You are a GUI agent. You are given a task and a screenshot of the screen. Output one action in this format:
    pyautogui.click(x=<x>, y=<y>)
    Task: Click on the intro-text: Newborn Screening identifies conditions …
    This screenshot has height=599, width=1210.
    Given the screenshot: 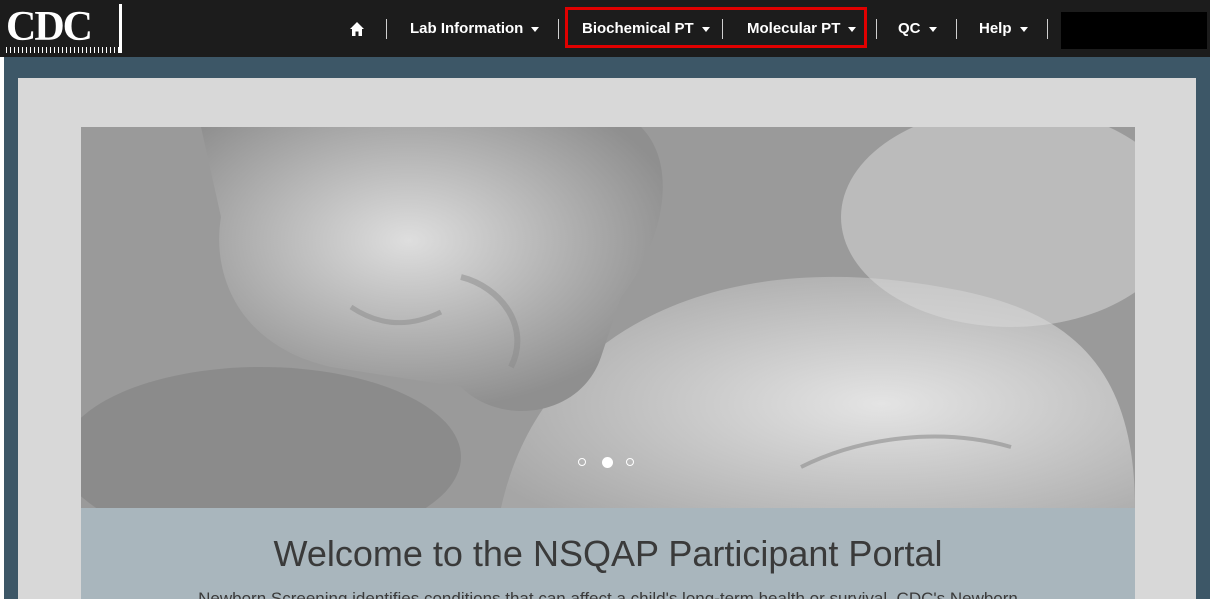 What is the action you would take?
    pyautogui.click(x=608, y=594)
    